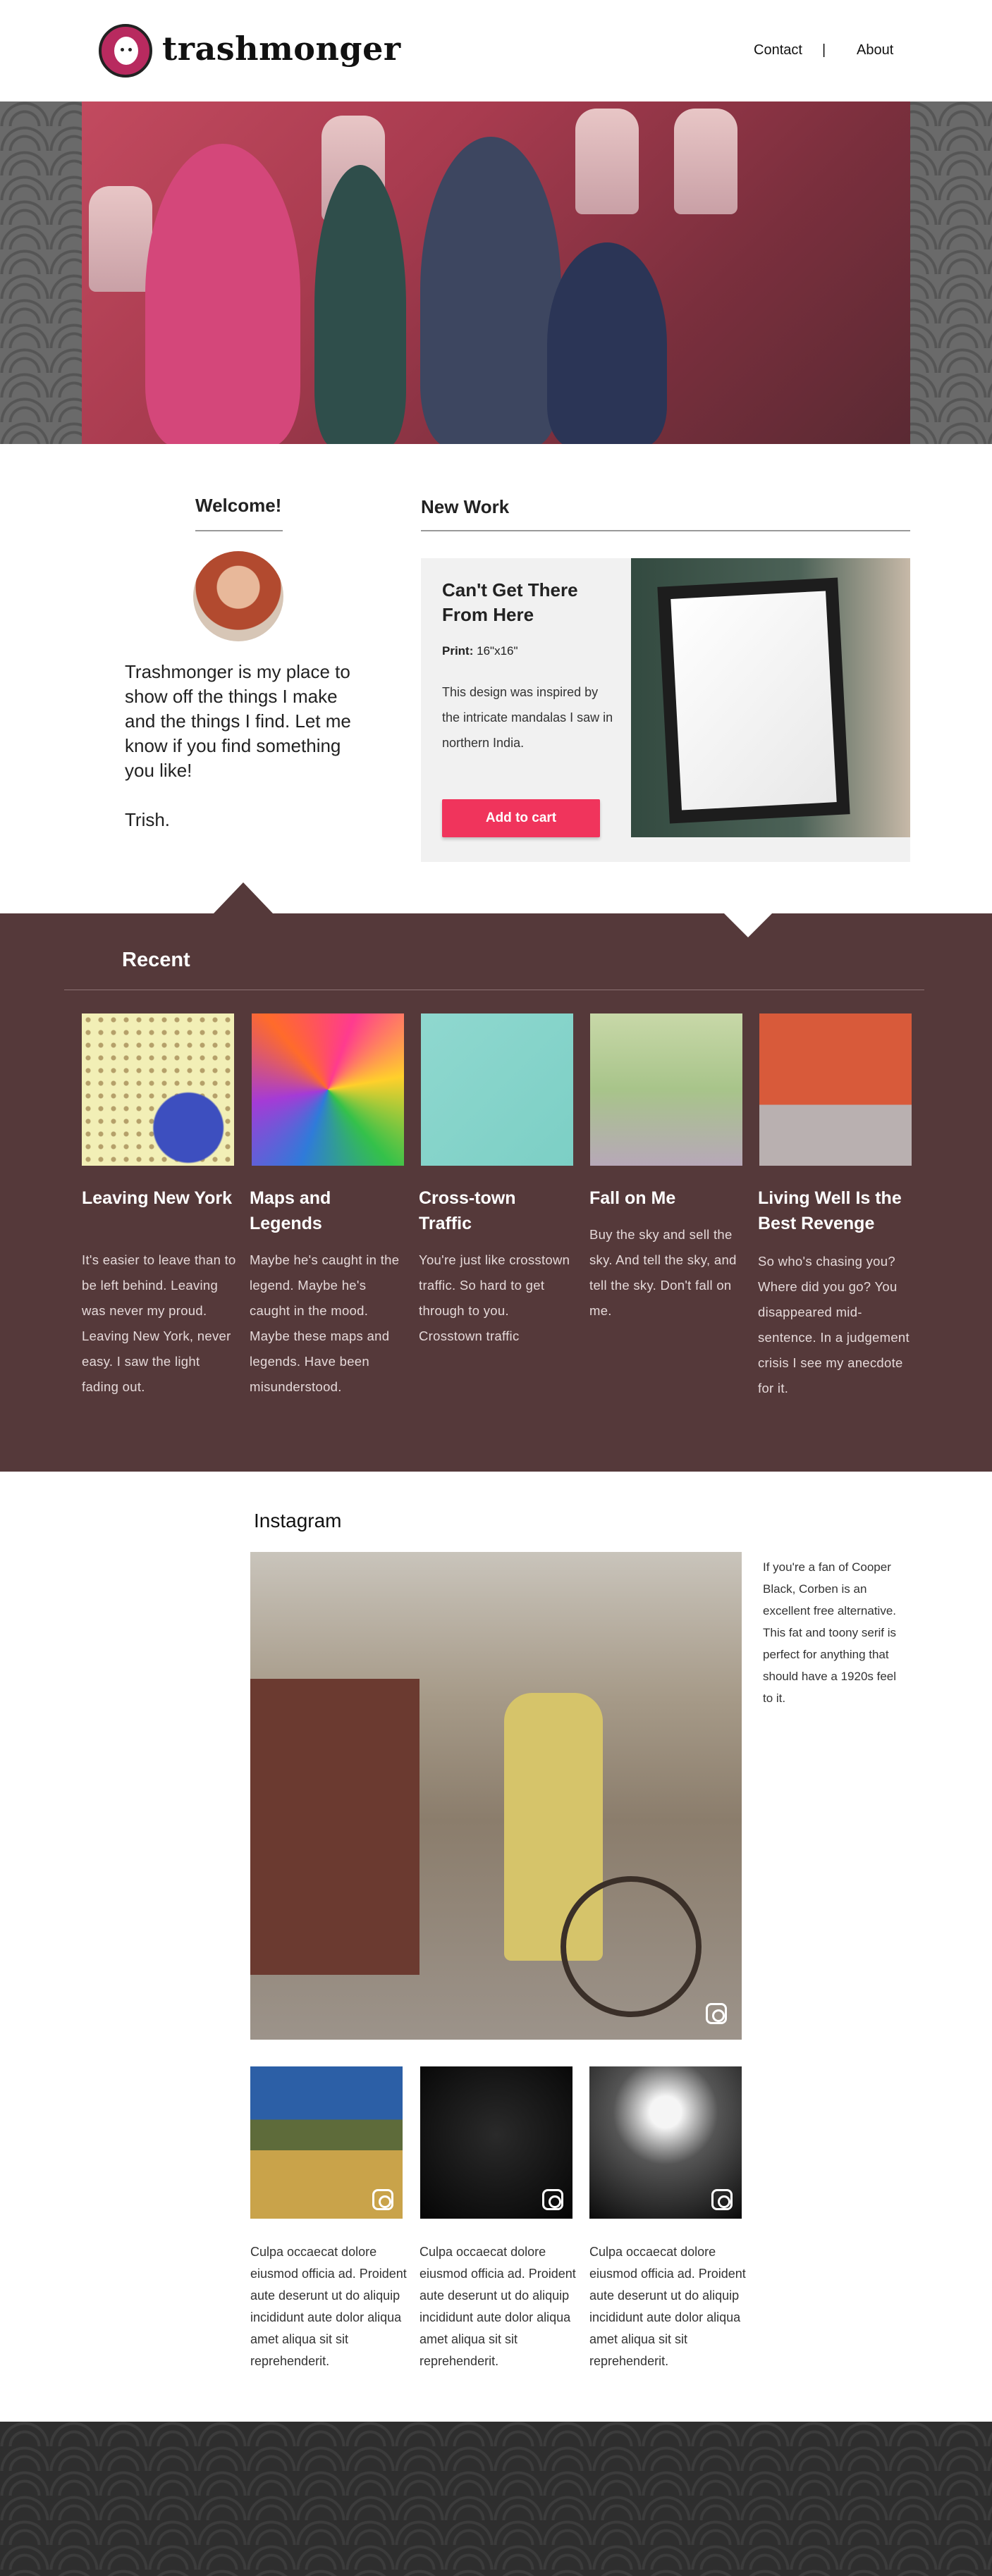  Describe the element at coordinates (665, 1198) in the screenshot. I see `recent-item-title: Fall on Me` at that location.